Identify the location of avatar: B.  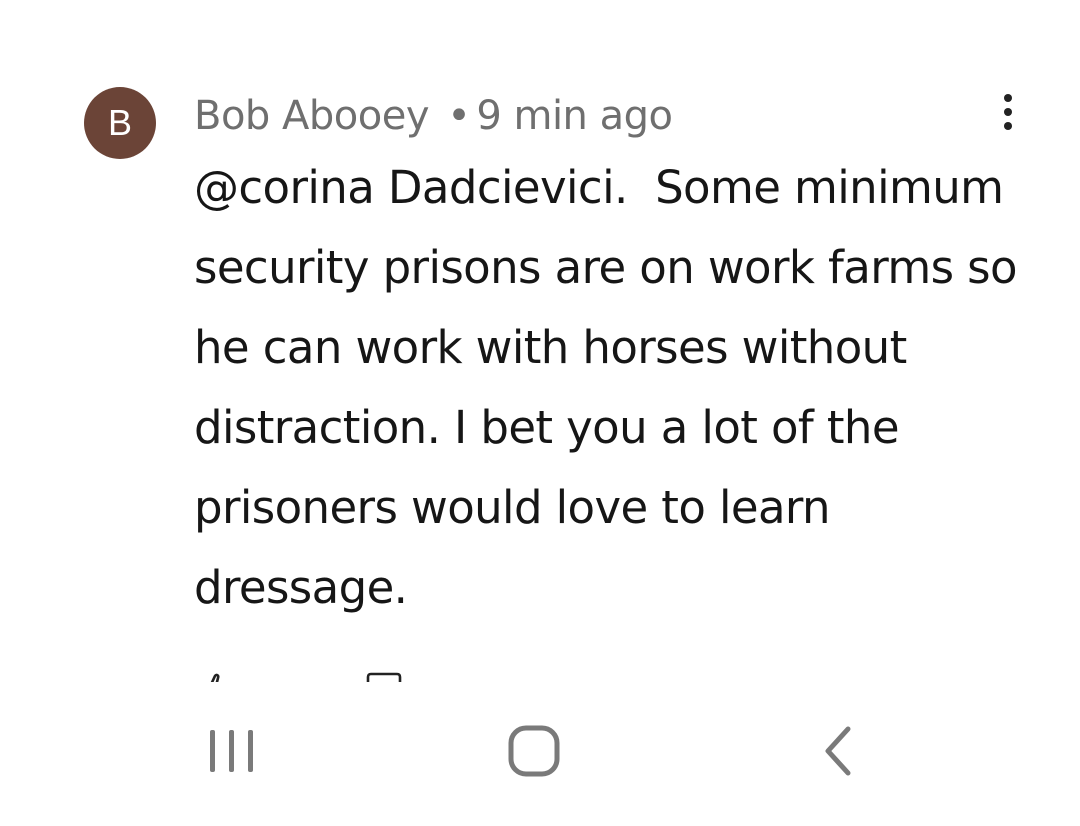
(120, 123).